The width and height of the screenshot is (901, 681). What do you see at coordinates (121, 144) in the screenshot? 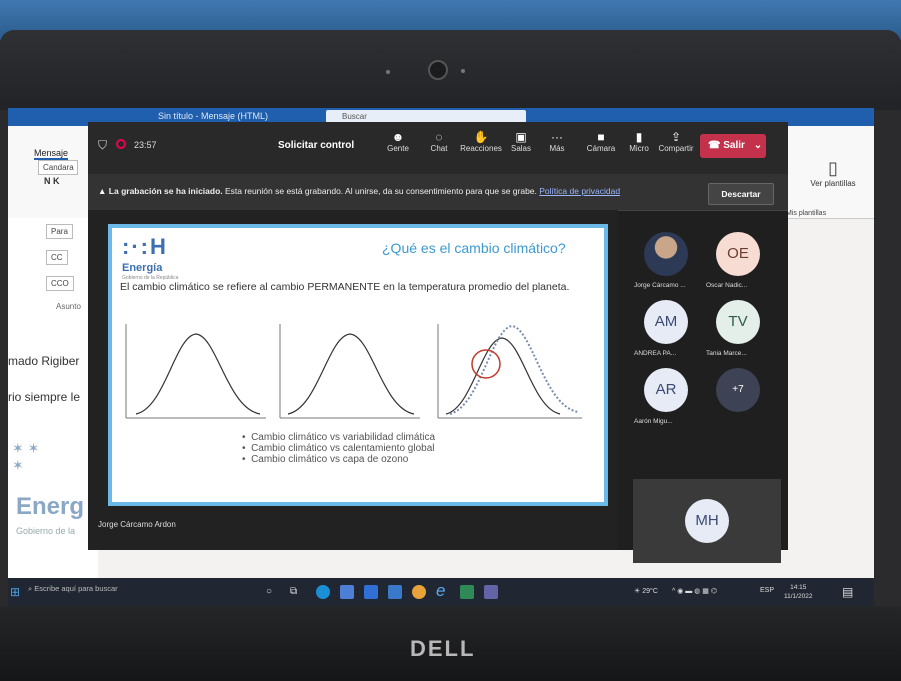
I see `record-icon` at bounding box center [121, 144].